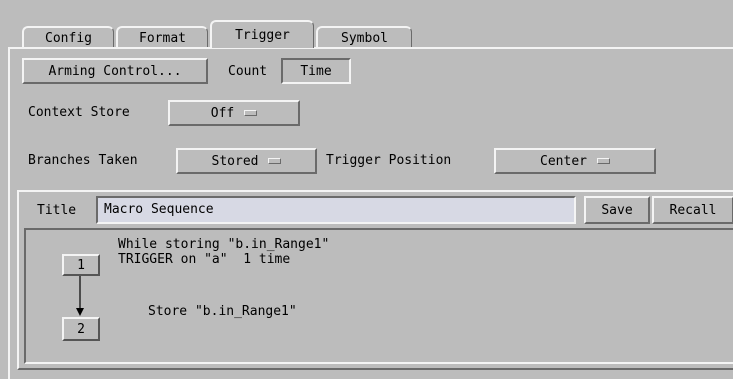  What do you see at coordinates (563, 161) in the screenshot?
I see `trigger-position-value: Center` at bounding box center [563, 161].